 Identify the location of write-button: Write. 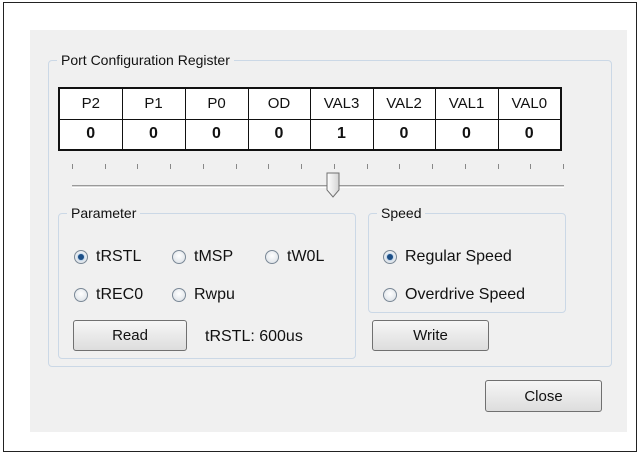
(430, 335).